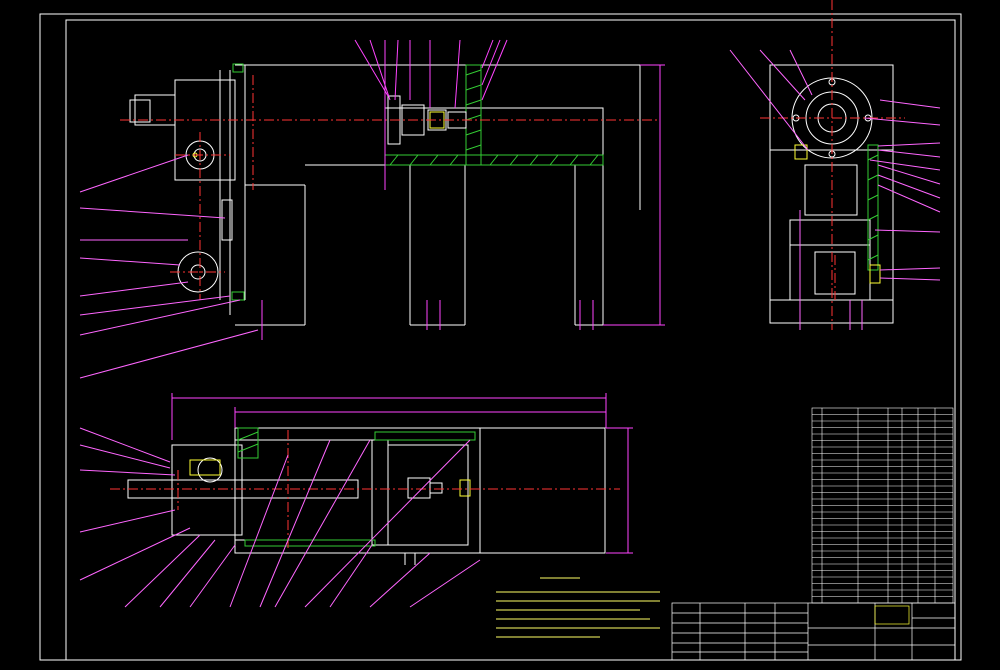 Image resolution: width=1000 pixels, height=670 pixels. What do you see at coordinates (578, 607) in the screenshot?
I see `technical-notes` at bounding box center [578, 607].